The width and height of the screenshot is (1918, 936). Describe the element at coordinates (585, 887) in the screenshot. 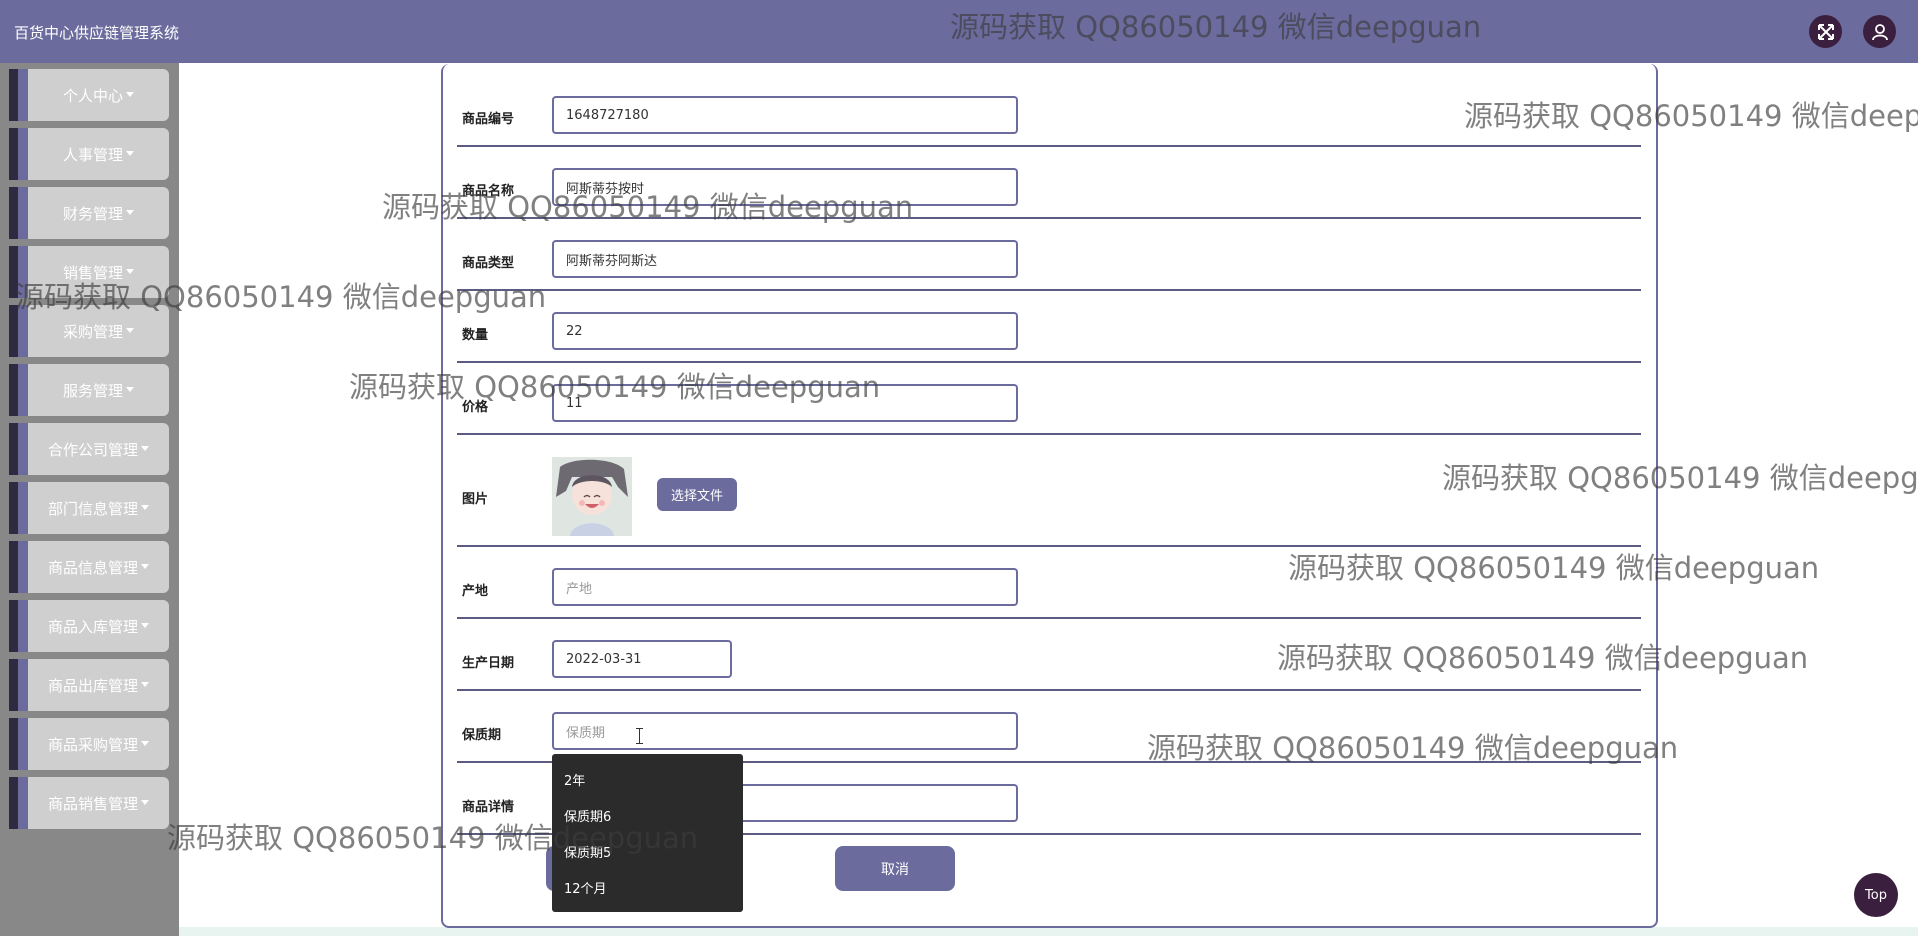

I see `dropdown-option: 12个月` at that location.